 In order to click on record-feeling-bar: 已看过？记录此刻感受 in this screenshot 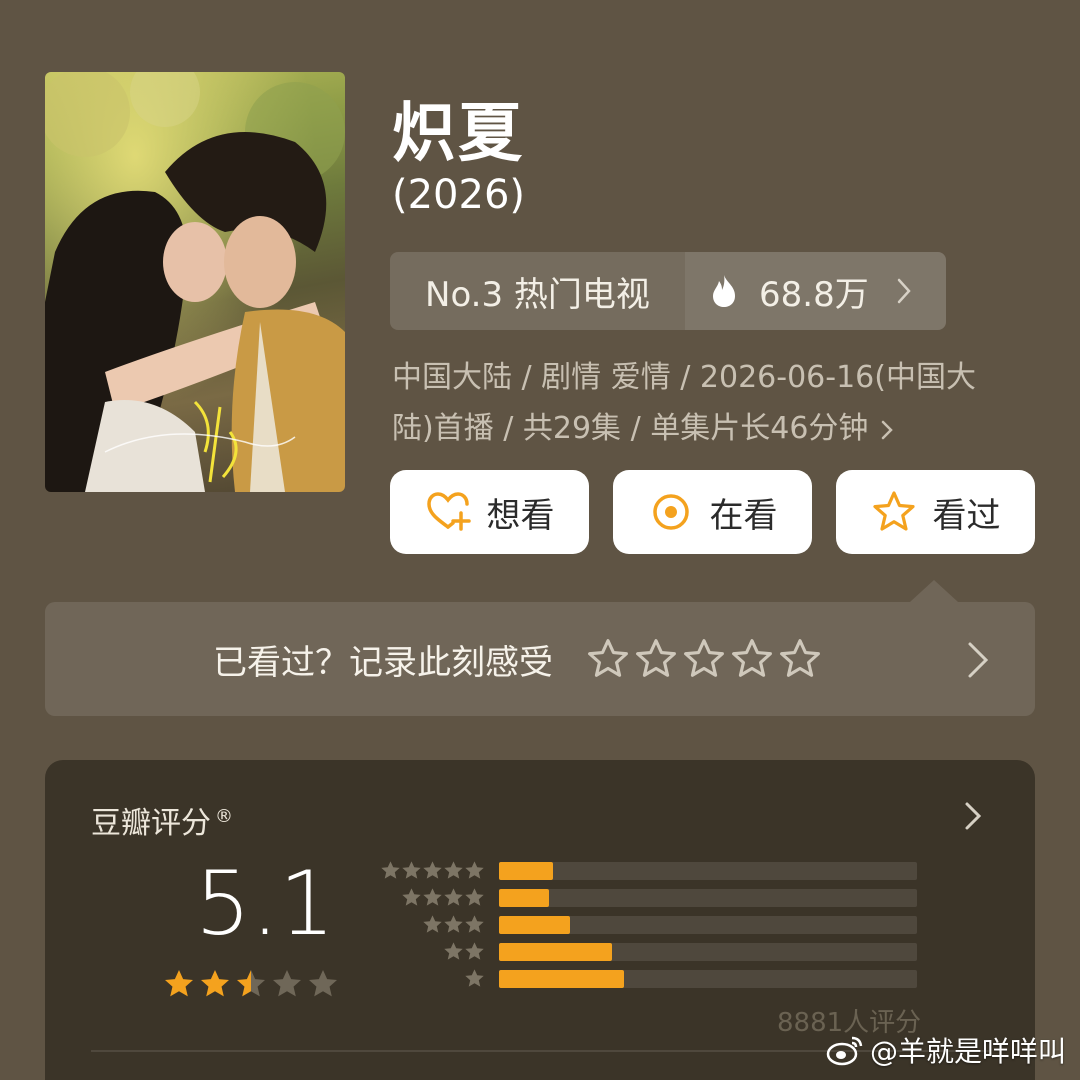, I will do `click(540, 659)`.